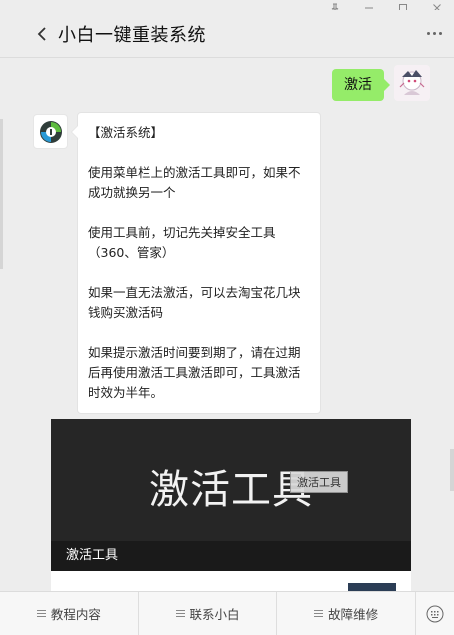 The image size is (454, 635). I want to click on menu-item-label: 教程内容, so click(75, 614).